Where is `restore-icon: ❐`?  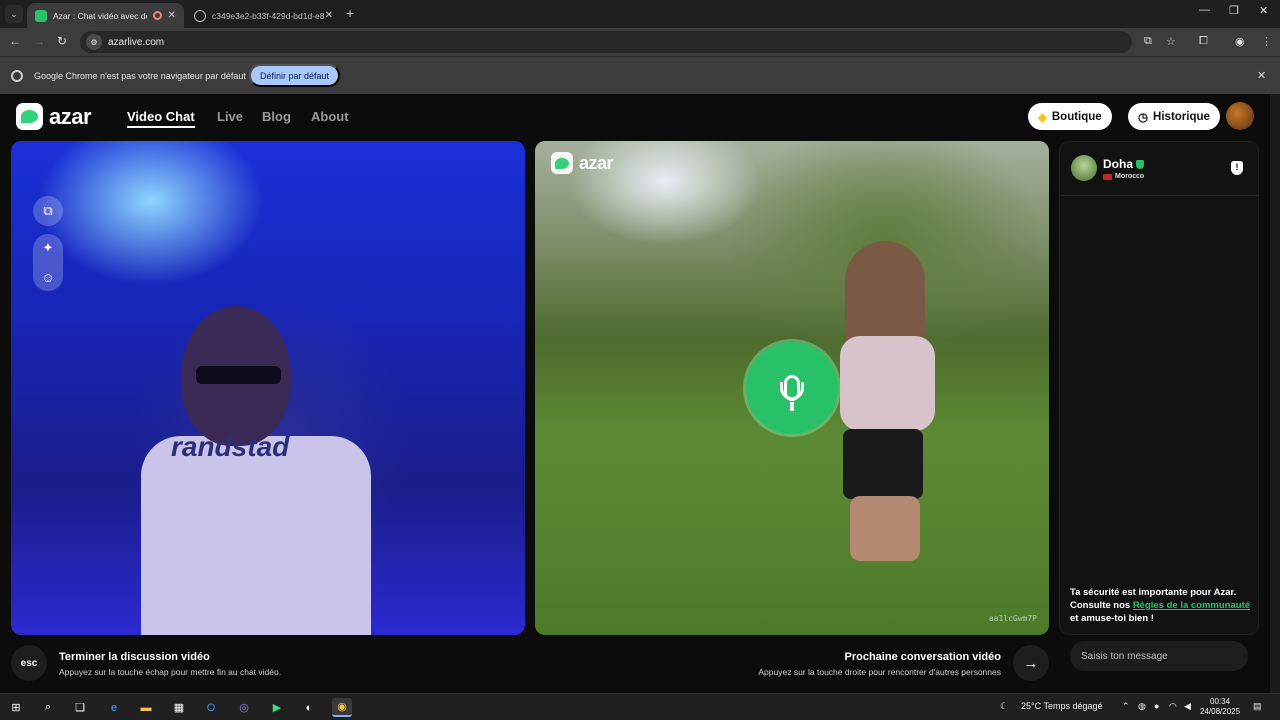
restore-icon: ❐ is located at coordinates (1234, 10).